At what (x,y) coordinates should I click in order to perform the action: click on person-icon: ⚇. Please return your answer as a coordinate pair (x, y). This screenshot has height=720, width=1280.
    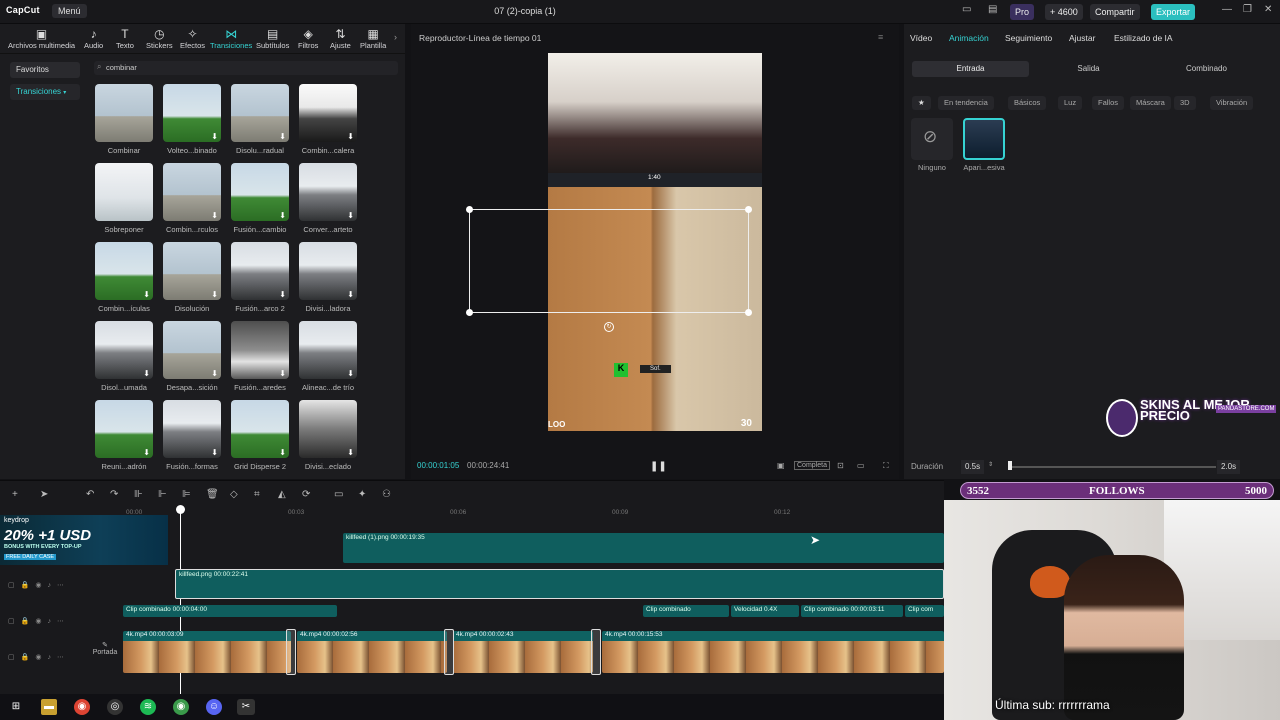
    Looking at the image, I should click on (386, 494).